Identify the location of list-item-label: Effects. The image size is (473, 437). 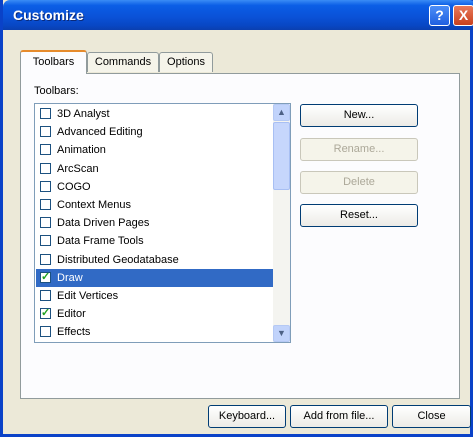
(74, 332).